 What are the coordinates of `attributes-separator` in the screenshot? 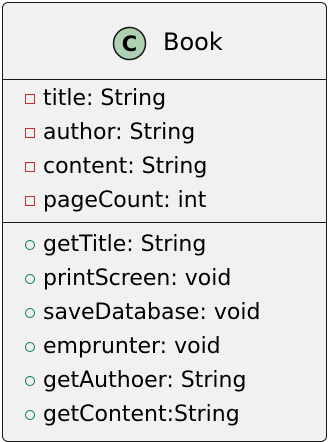 It's located at (164, 79).